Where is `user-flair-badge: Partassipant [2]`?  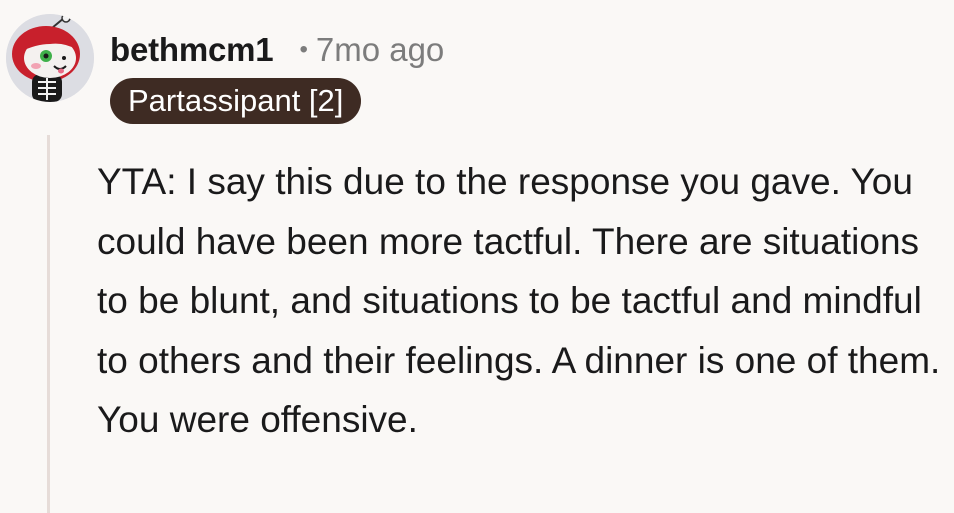 user-flair-badge: Partassipant [2] is located at coordinates (236, 101).